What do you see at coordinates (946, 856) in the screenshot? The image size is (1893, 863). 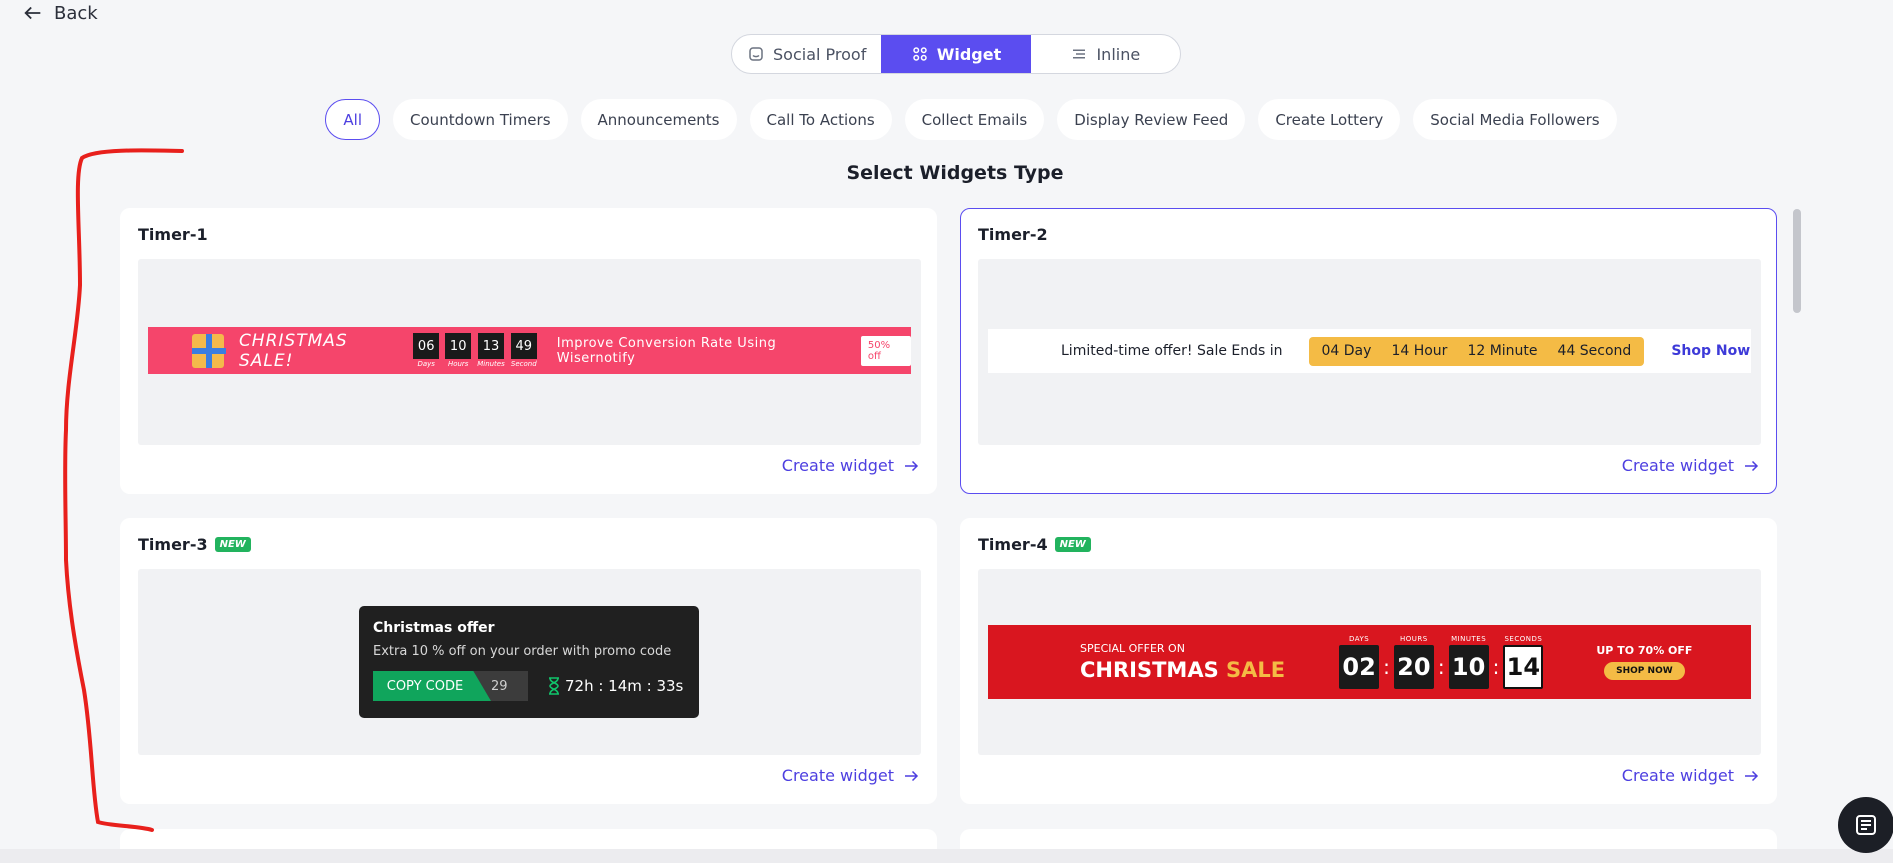 I see `bottom-bar` at bounding box center [946, 856].